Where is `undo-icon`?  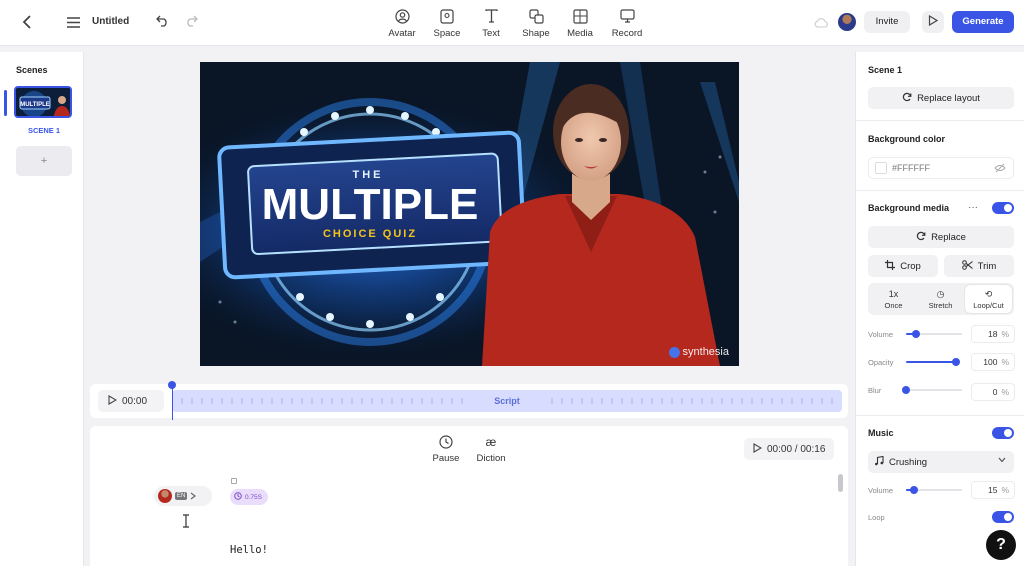
undo-icon is located at coordinates (162, 23).